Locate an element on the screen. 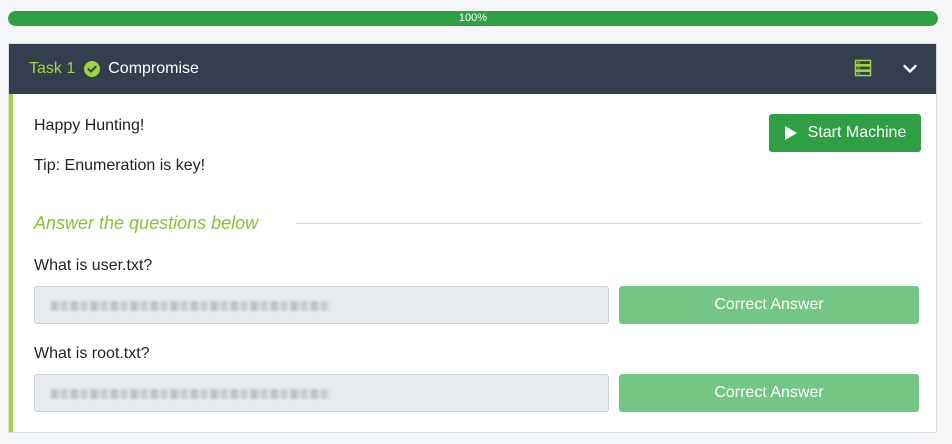 The width and height of the screenshot is (952, 444). task-paragraph: Tip: Enumeration is key! is located at coordinates (120, 165).